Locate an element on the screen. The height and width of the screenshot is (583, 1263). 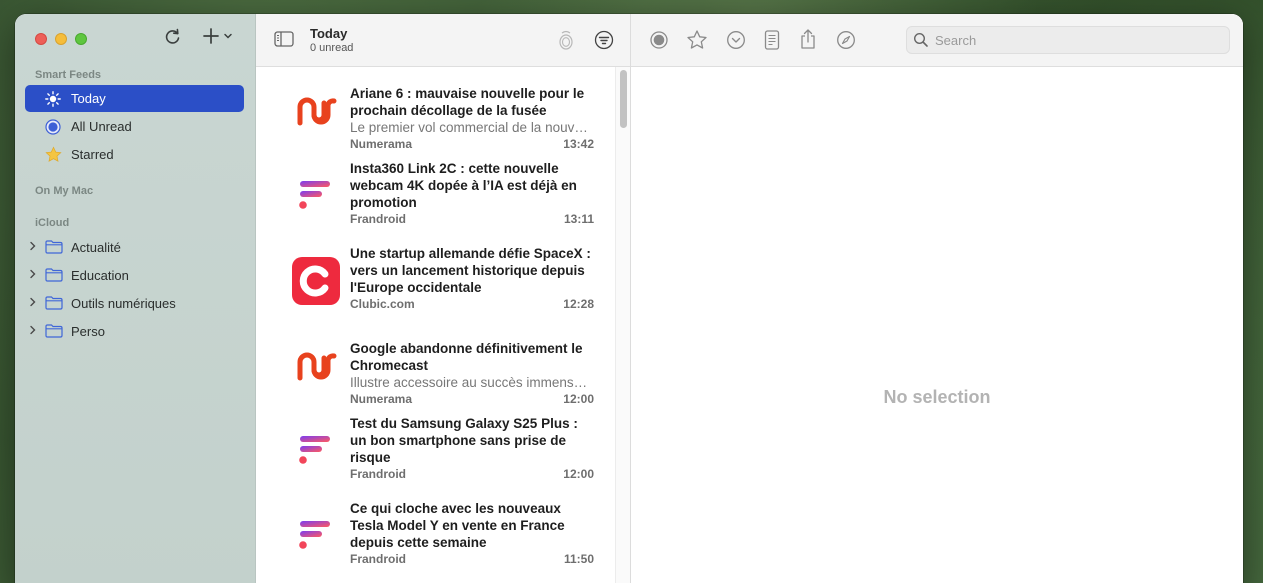
add-menu-button is located at coordinates (218, 36).